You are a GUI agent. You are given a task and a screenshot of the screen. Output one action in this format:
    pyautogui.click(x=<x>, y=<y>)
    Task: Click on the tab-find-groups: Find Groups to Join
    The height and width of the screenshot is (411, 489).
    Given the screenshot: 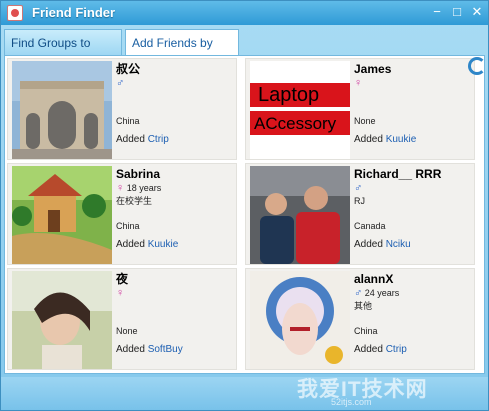 What is the action you would take?
    pyautogui.click(x=63, y=52)
    